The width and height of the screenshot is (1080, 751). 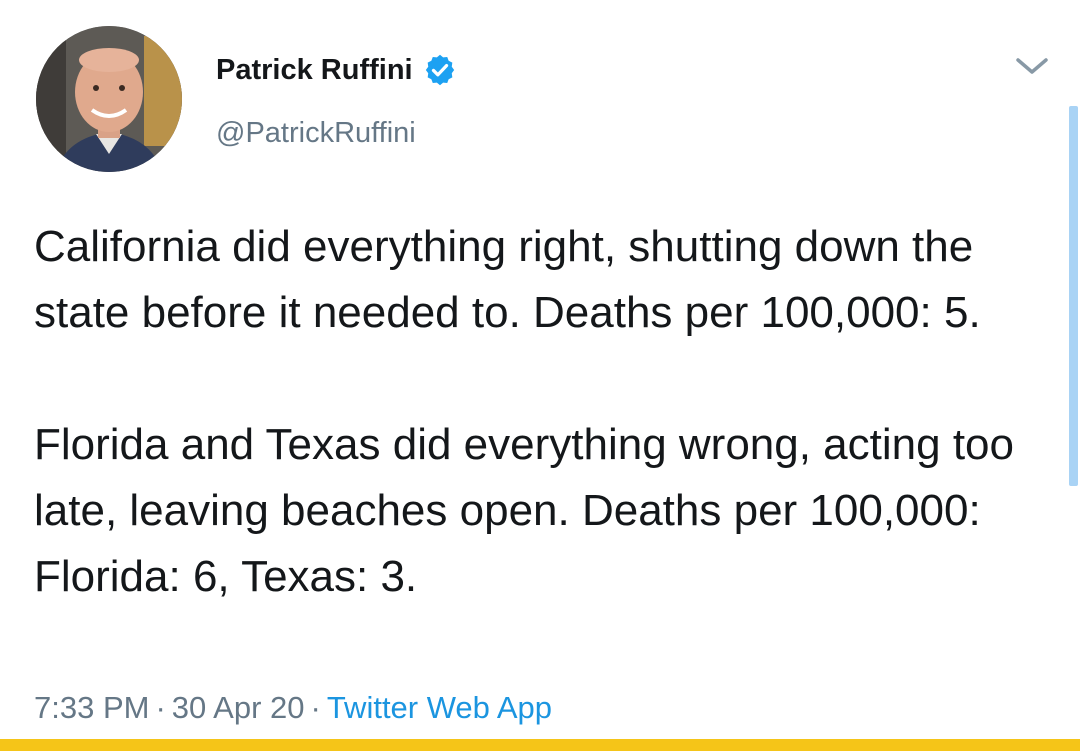 I want to click on avatar-photo, so click(x=109, y=99).